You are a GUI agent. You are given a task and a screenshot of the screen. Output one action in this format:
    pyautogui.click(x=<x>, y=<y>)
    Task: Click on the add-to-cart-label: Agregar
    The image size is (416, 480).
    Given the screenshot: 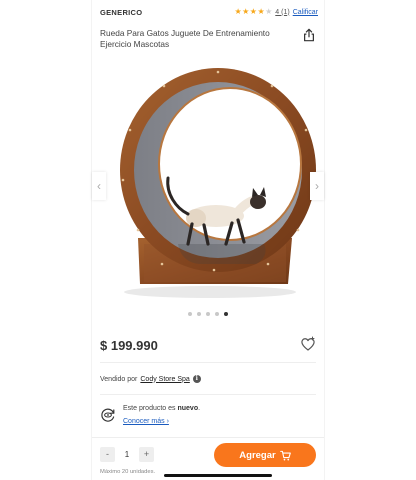 What is the action you would take?
    pyautogui.click(x=257, y=455)
    